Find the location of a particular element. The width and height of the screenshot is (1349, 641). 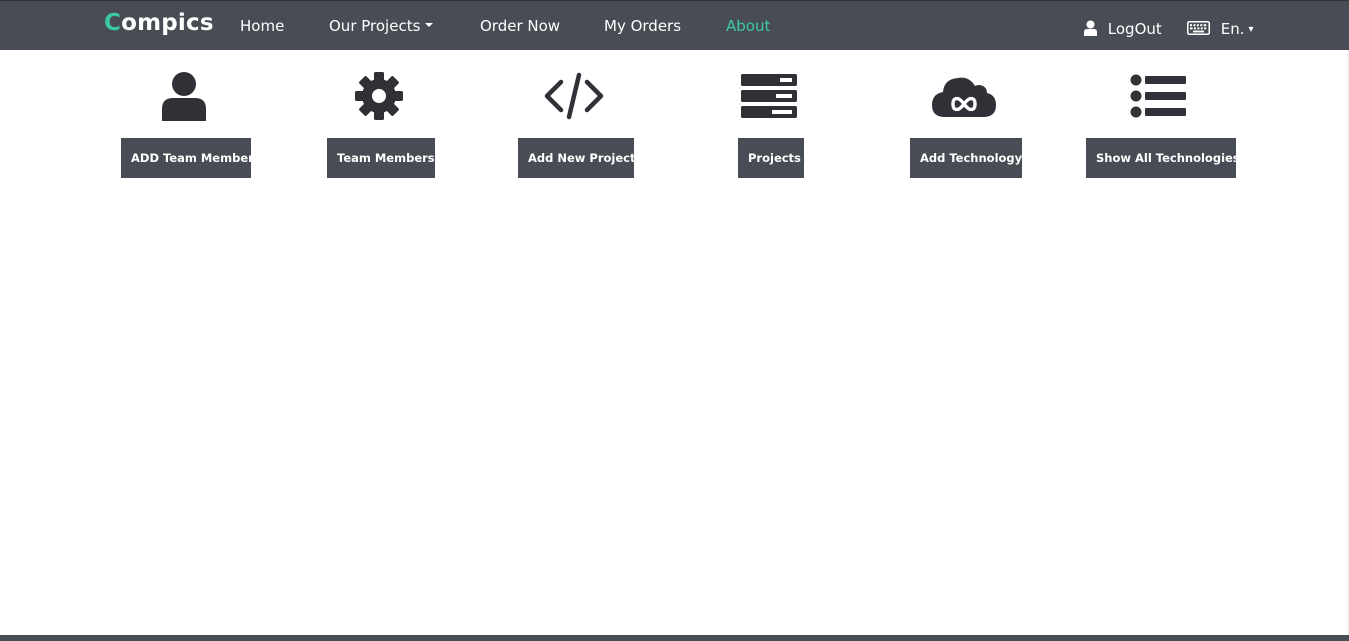

cloud-infinity-icon is located at coordinates (964, 96).